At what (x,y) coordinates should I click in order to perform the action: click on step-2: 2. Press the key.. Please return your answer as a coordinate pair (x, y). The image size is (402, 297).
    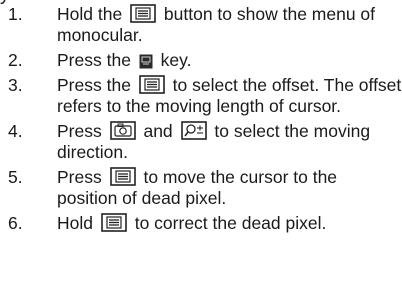
    Looking at the image, I should click on (201, 60).